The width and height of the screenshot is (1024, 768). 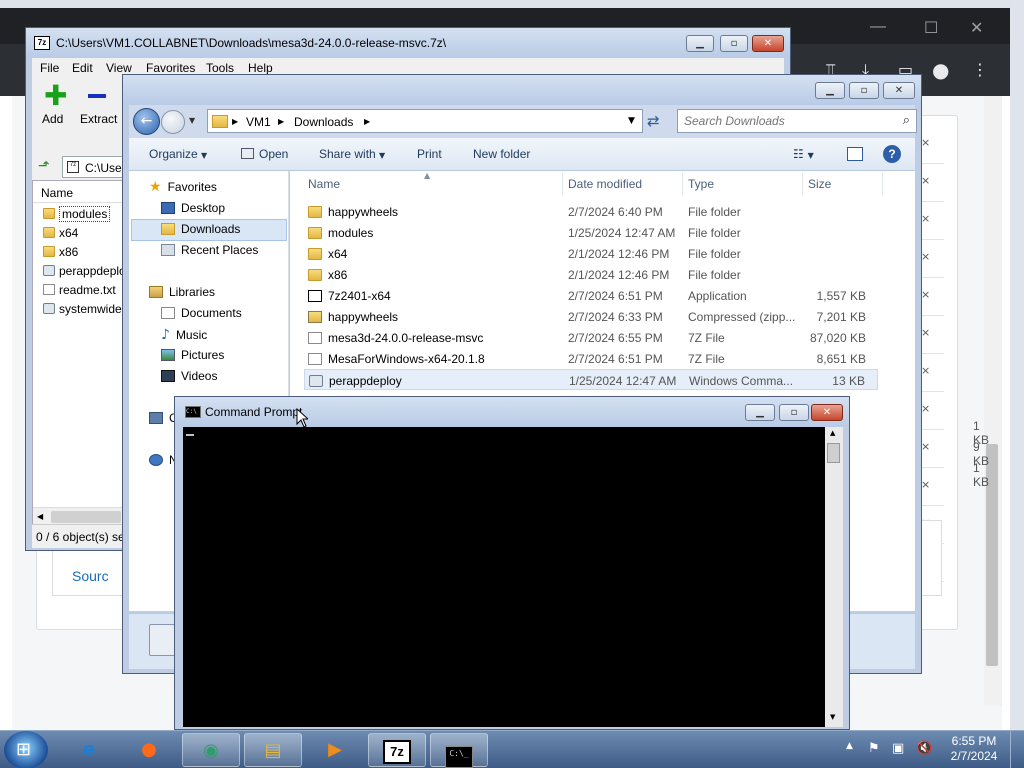 I want to click on col-date-modified: Date modified, so click(x=605, y=184).